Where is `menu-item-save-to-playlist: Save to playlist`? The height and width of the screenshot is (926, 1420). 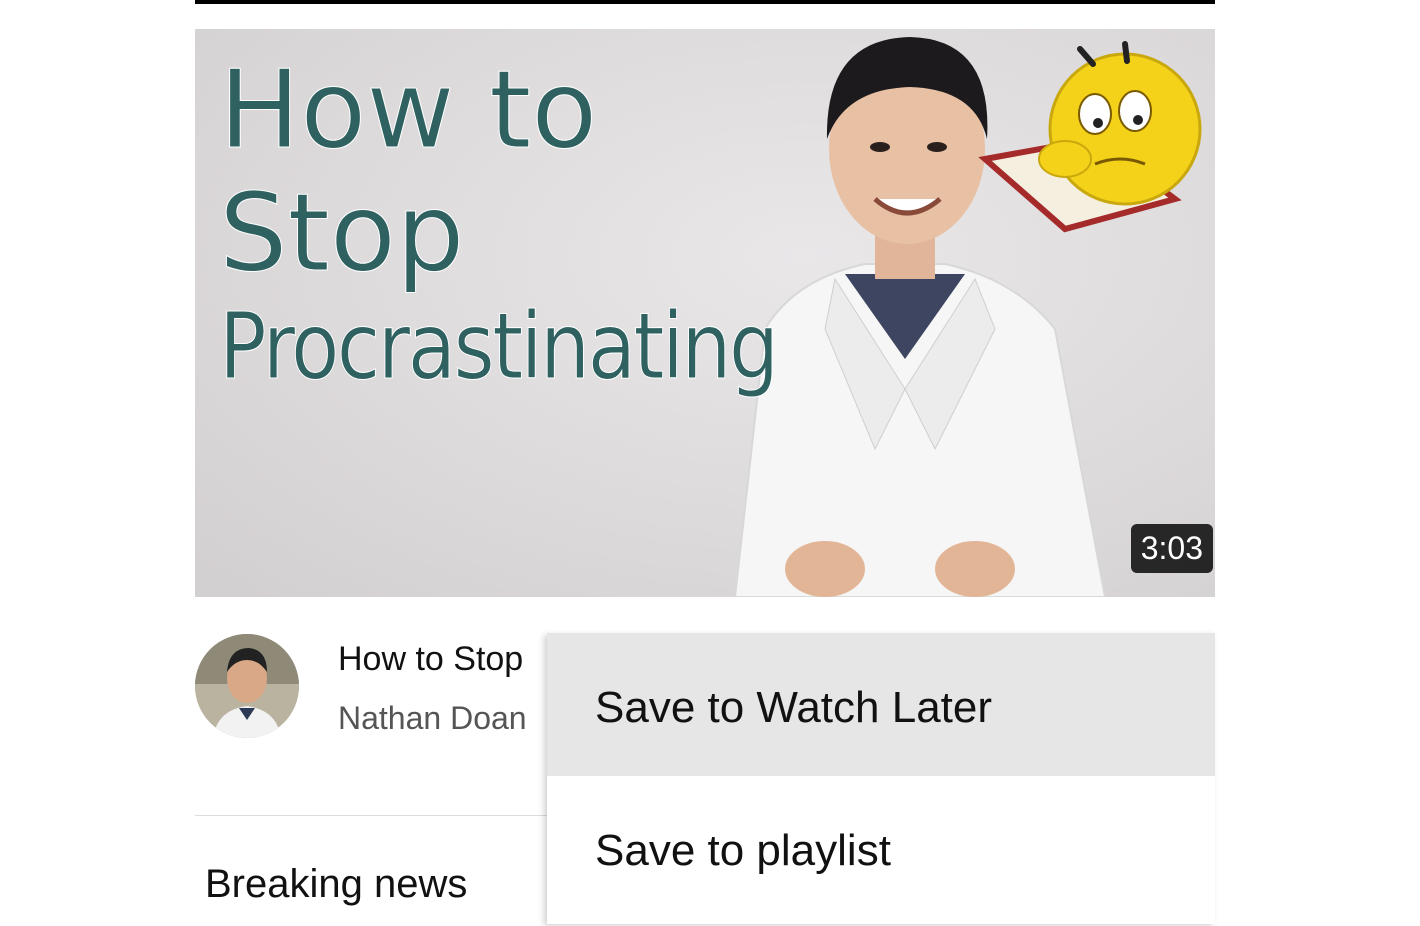 menu-item-save-to-playlist: Save to playlist is located at coordinates (881, 850).